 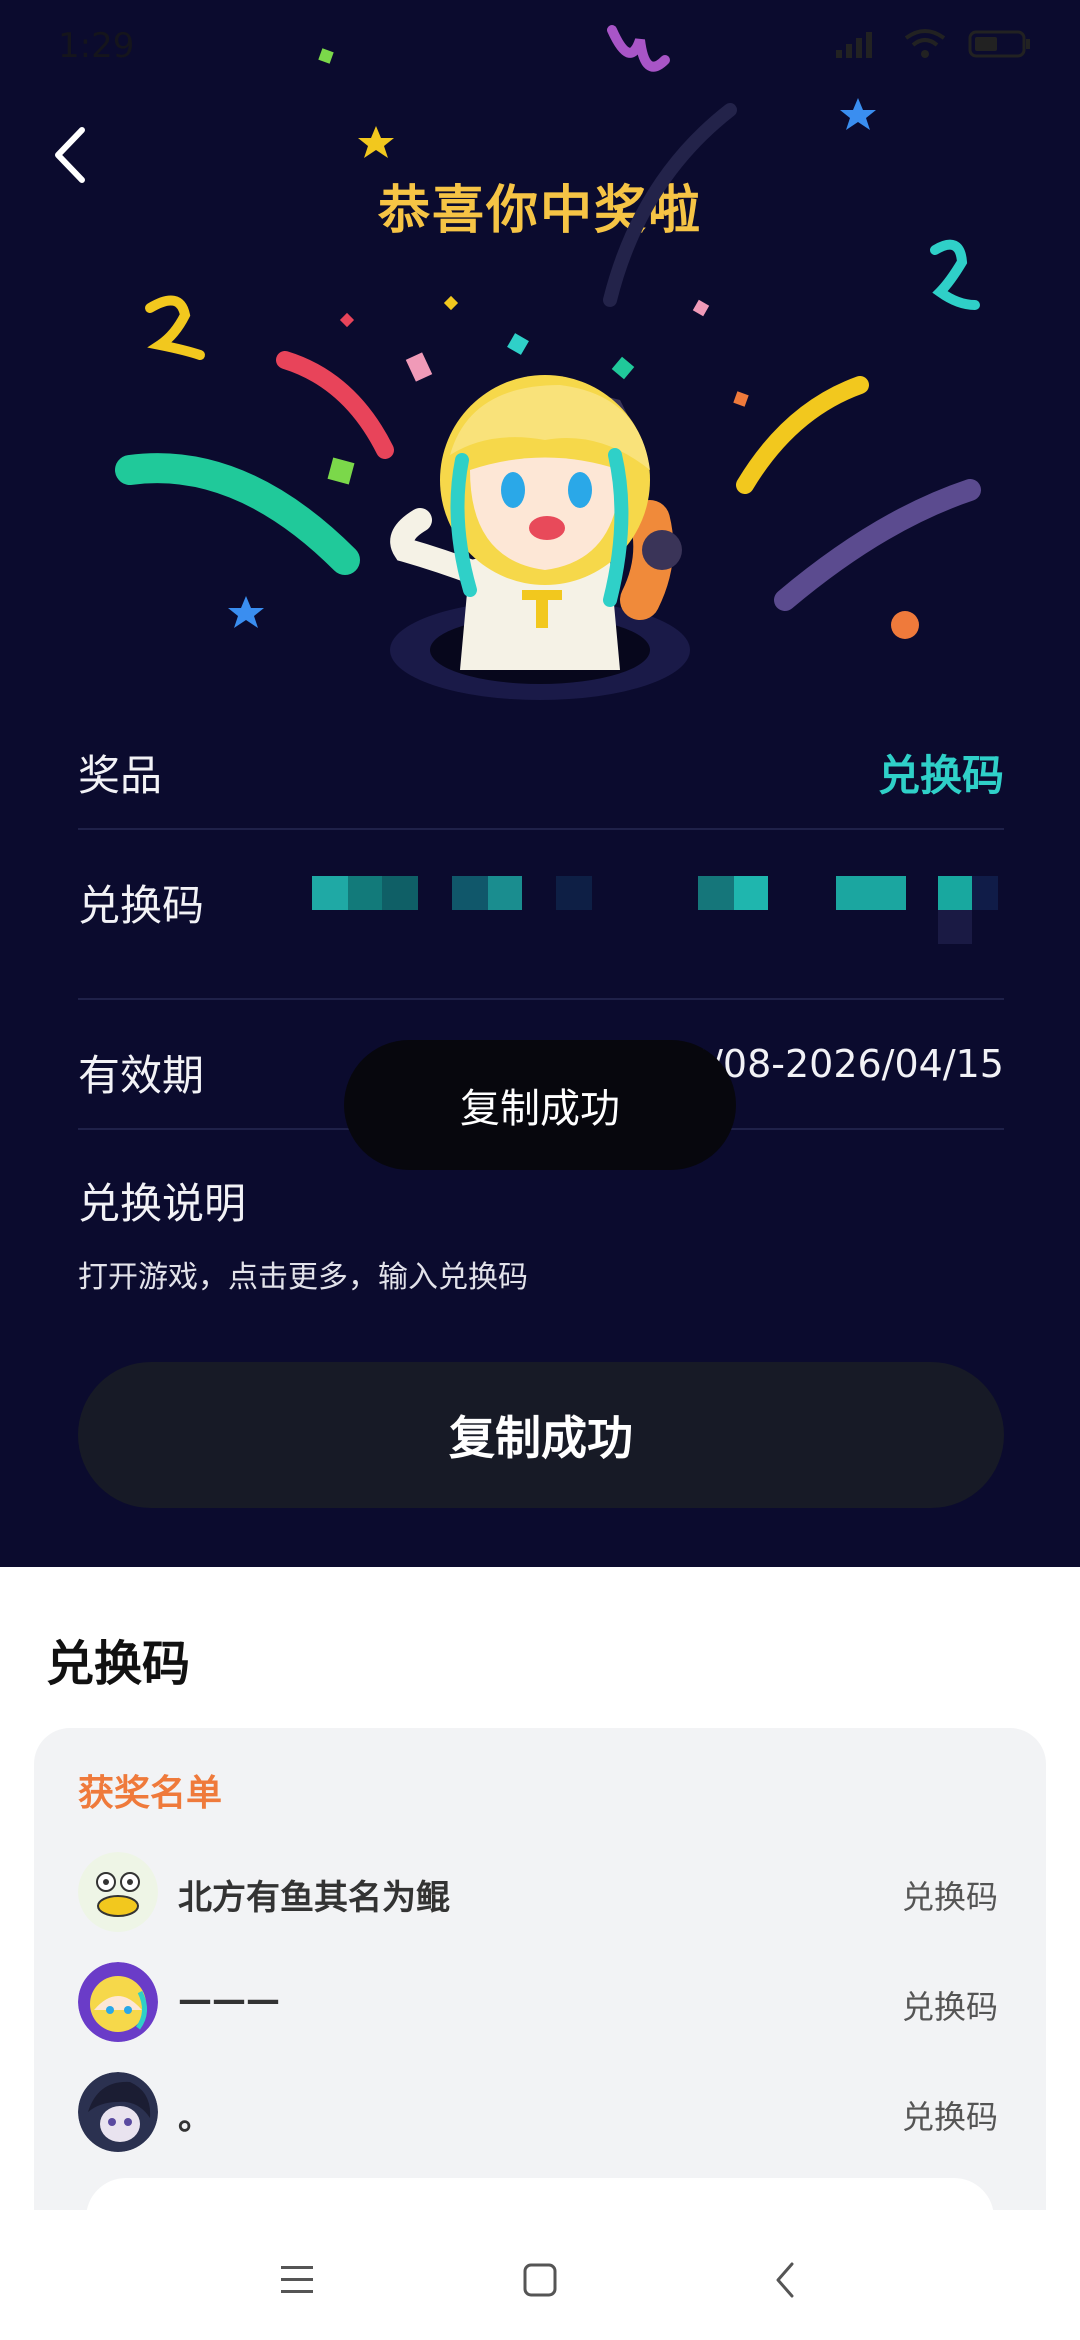 I want to click on code-label: 兑换码, so click(x=141, y=905).